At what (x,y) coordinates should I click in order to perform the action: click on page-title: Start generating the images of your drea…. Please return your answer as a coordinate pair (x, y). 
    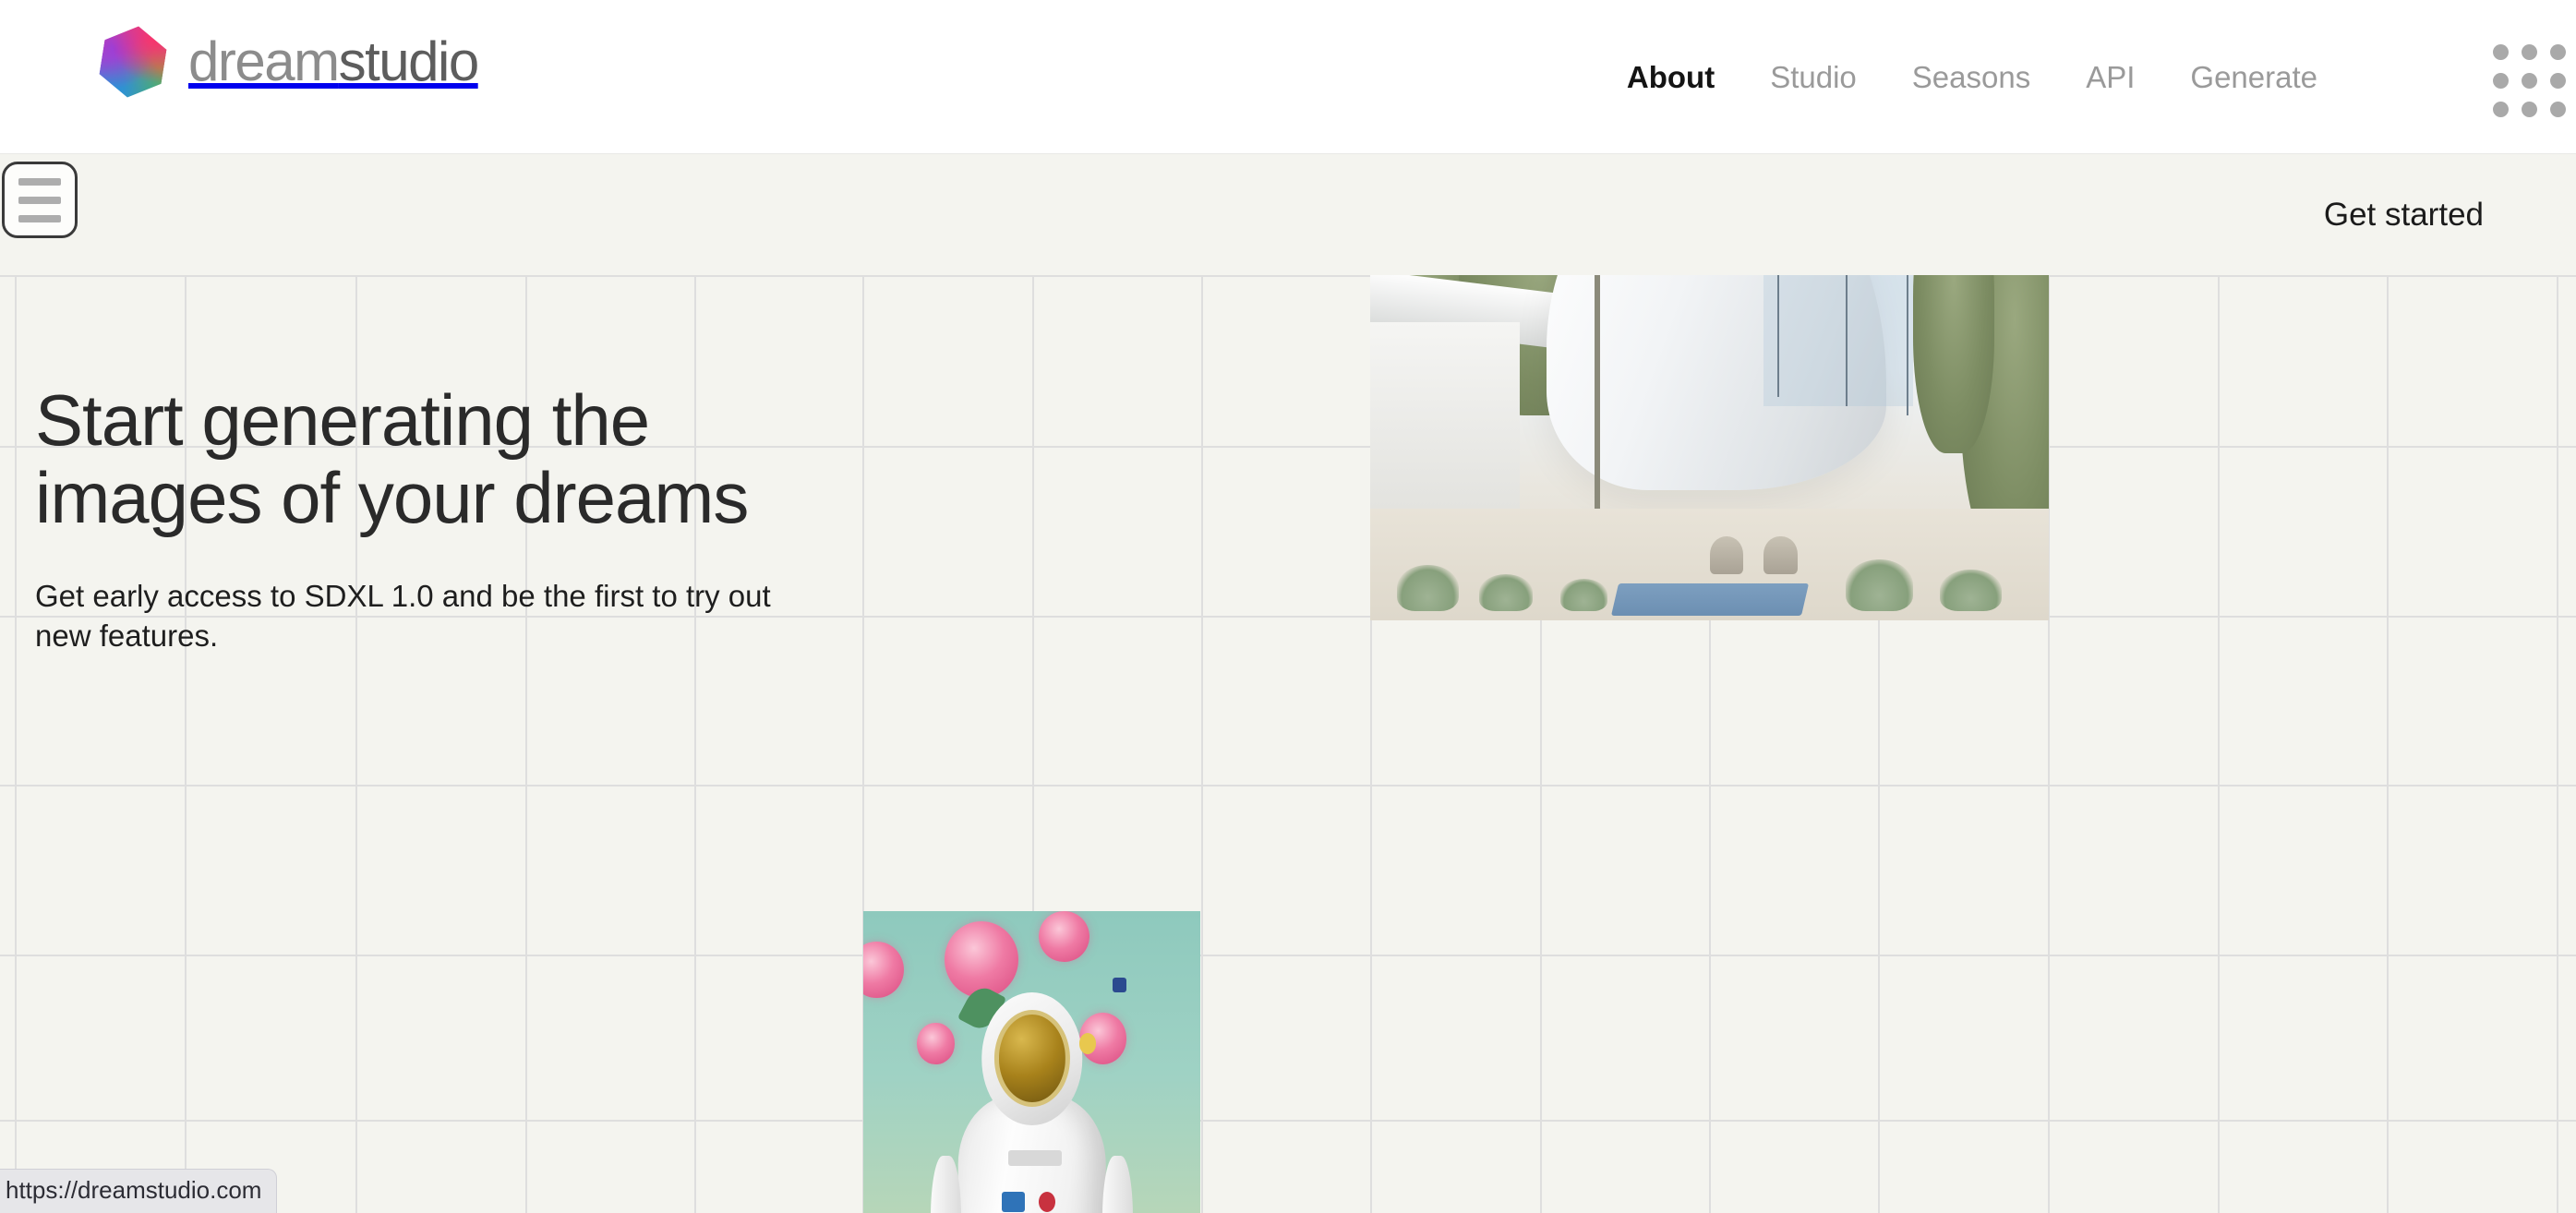
    Looking at the image, I should click on (413, 458).